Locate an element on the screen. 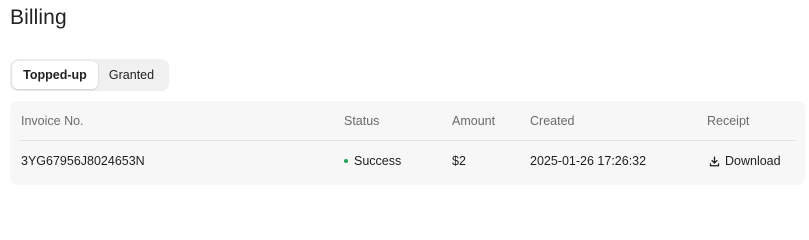 The height and width of the screenshot is (240, 809). created-timestamp: 2025-01-26 17:26:32 is located at coordinates (588, 161).